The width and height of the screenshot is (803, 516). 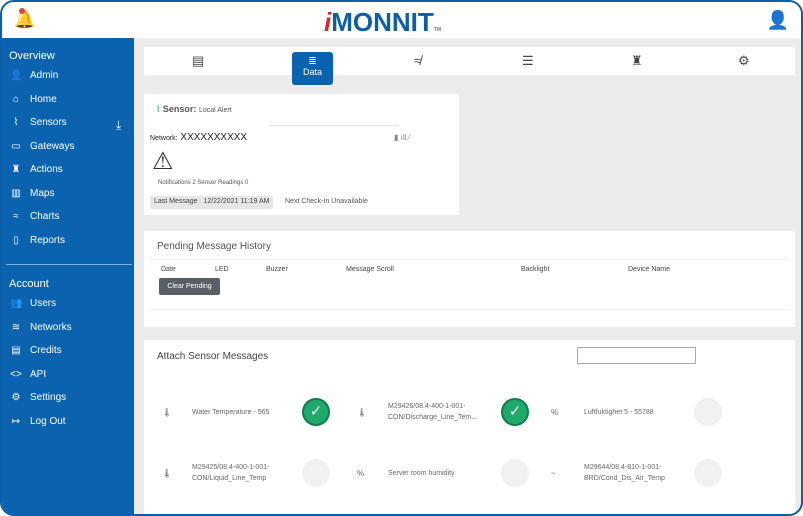 What do you see at coordinates (16, 122) in the screenshot?
I see `sensors-icon: ⌇` at bounding box center [16, 122].